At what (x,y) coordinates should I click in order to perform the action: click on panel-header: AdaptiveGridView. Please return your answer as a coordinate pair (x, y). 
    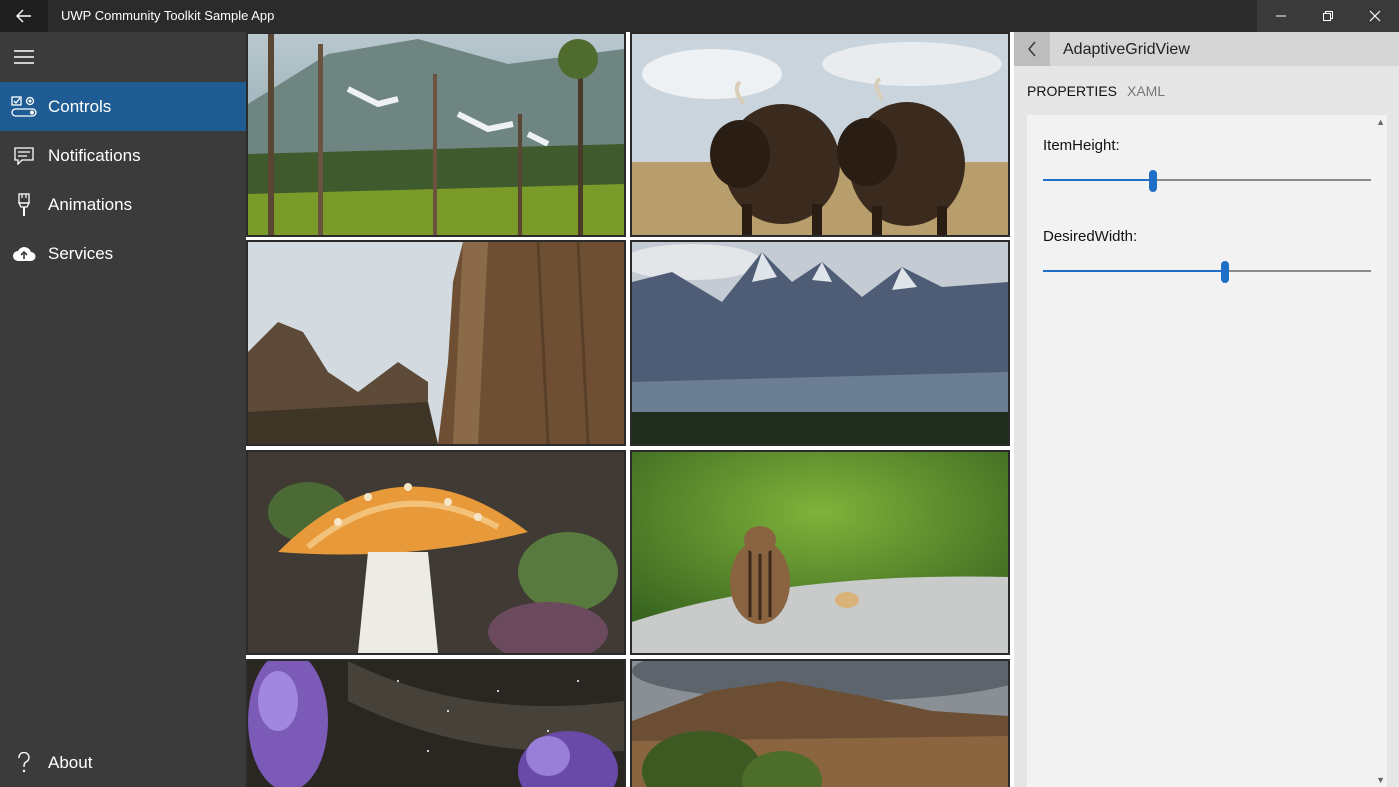
    Looking at the image, I should click on (1206, 49).